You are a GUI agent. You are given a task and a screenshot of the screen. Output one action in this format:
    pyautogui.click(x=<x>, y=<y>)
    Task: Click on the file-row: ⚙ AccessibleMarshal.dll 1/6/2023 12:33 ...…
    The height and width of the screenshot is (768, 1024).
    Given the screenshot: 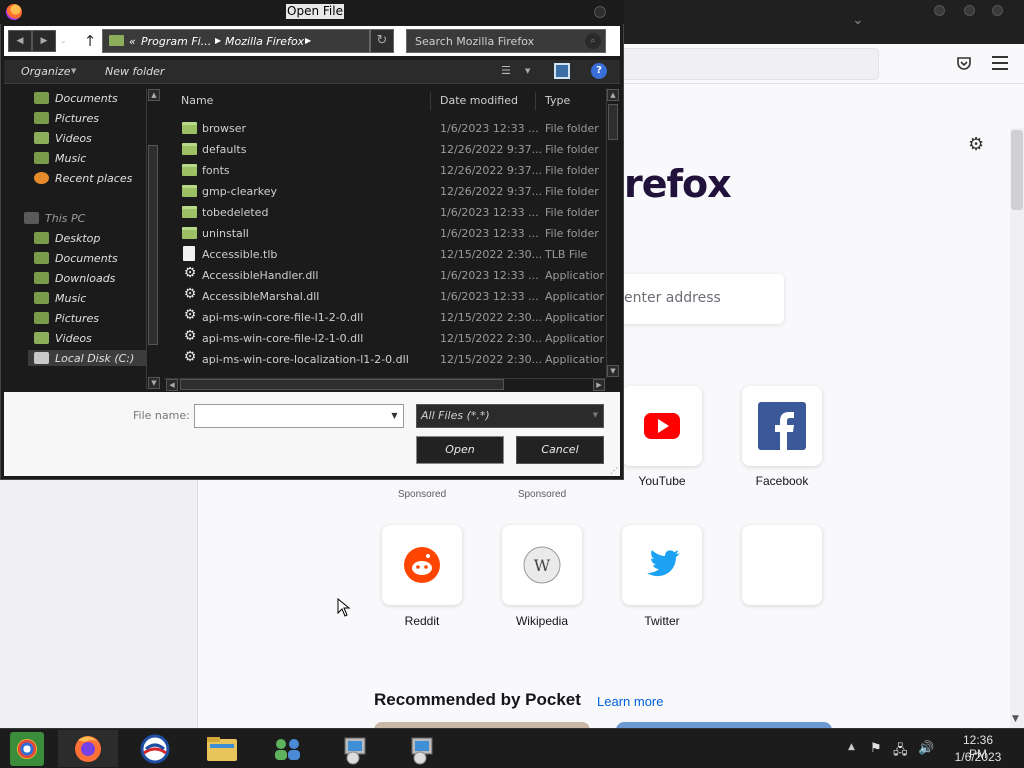 What is the action you would take?
    pyautogui.click(x=391, y=296)
    